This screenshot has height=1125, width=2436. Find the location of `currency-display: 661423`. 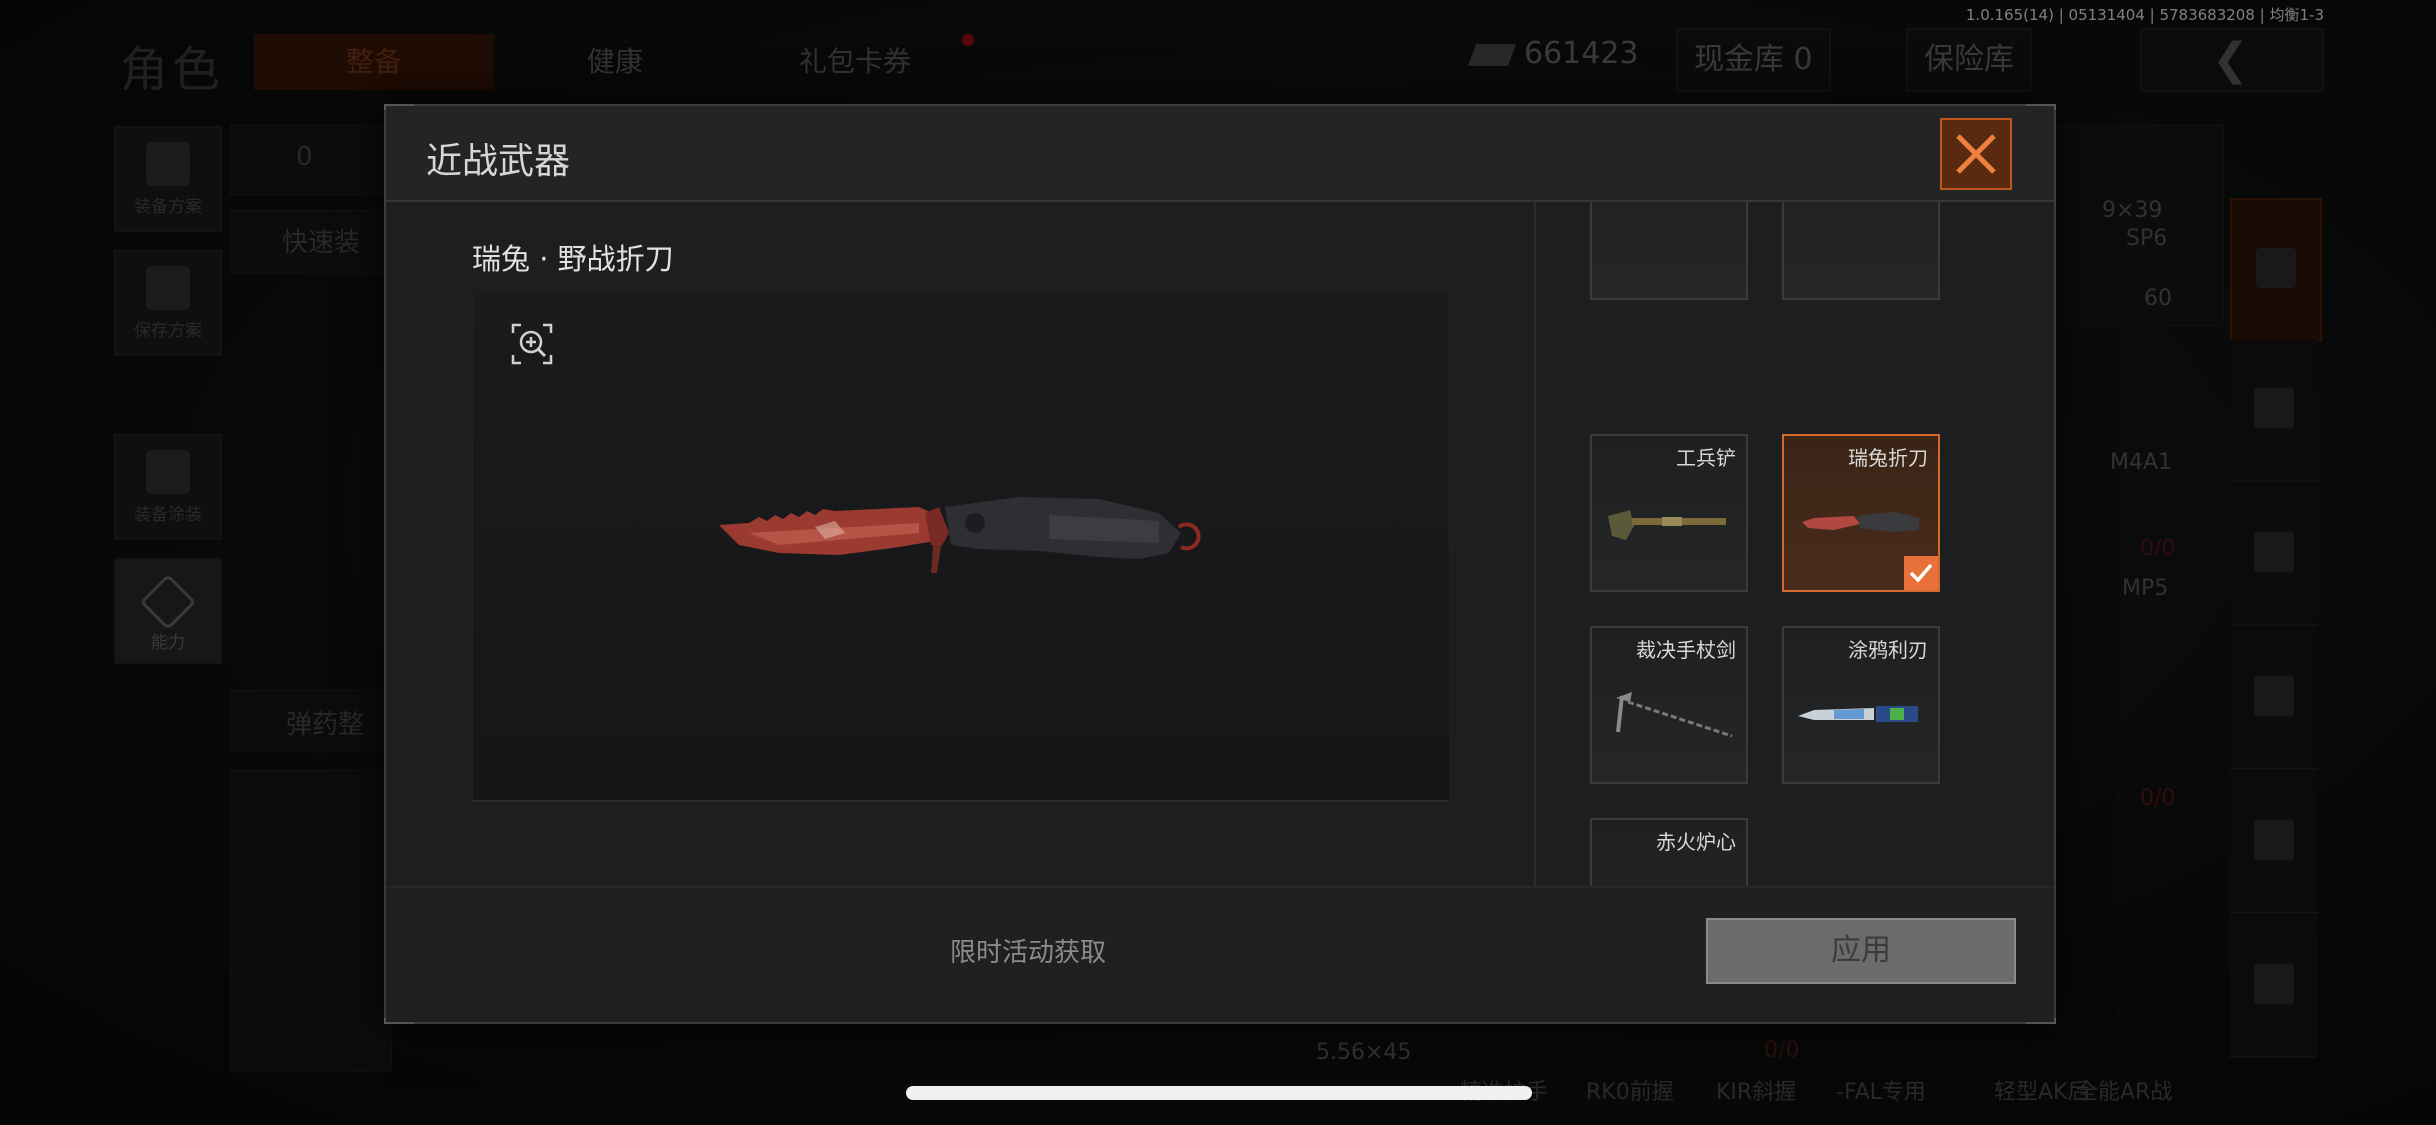

currency-display: 661423 is located at coordinates (1553, 53).